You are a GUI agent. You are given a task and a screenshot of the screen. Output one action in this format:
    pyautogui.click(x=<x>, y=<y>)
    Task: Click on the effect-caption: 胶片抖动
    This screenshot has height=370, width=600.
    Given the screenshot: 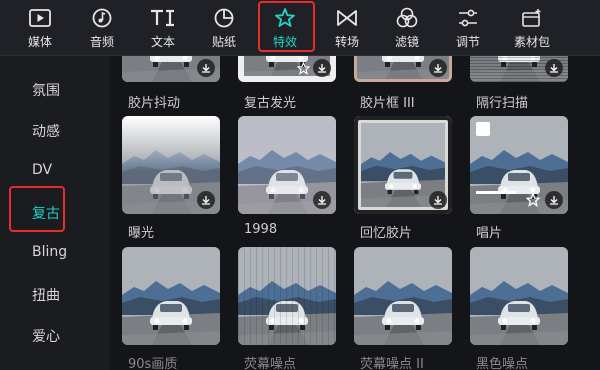 What is the action you would take?
    pyautogui.click(x=154, y=103)
    